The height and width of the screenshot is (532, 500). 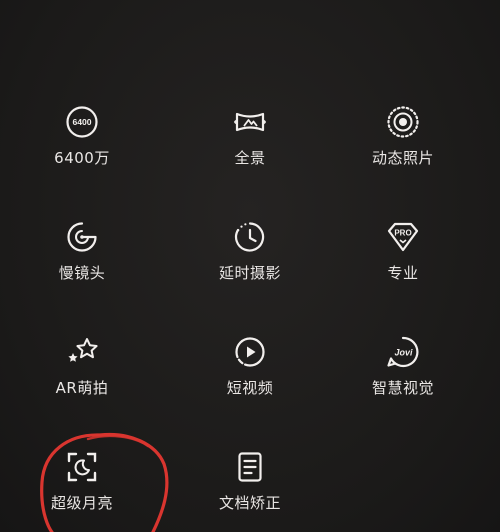 I want to click on mode-64mp: 6400 6400万, so click(x=82, y=144).